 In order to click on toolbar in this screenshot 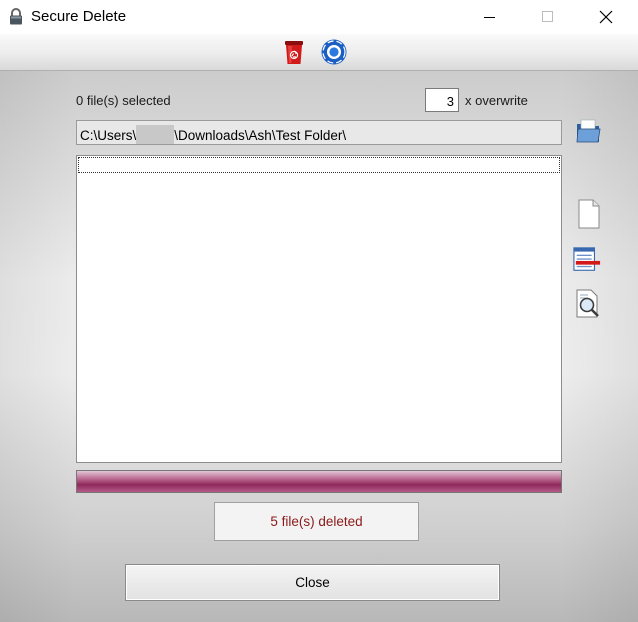, I will do `click(319, 52)`.